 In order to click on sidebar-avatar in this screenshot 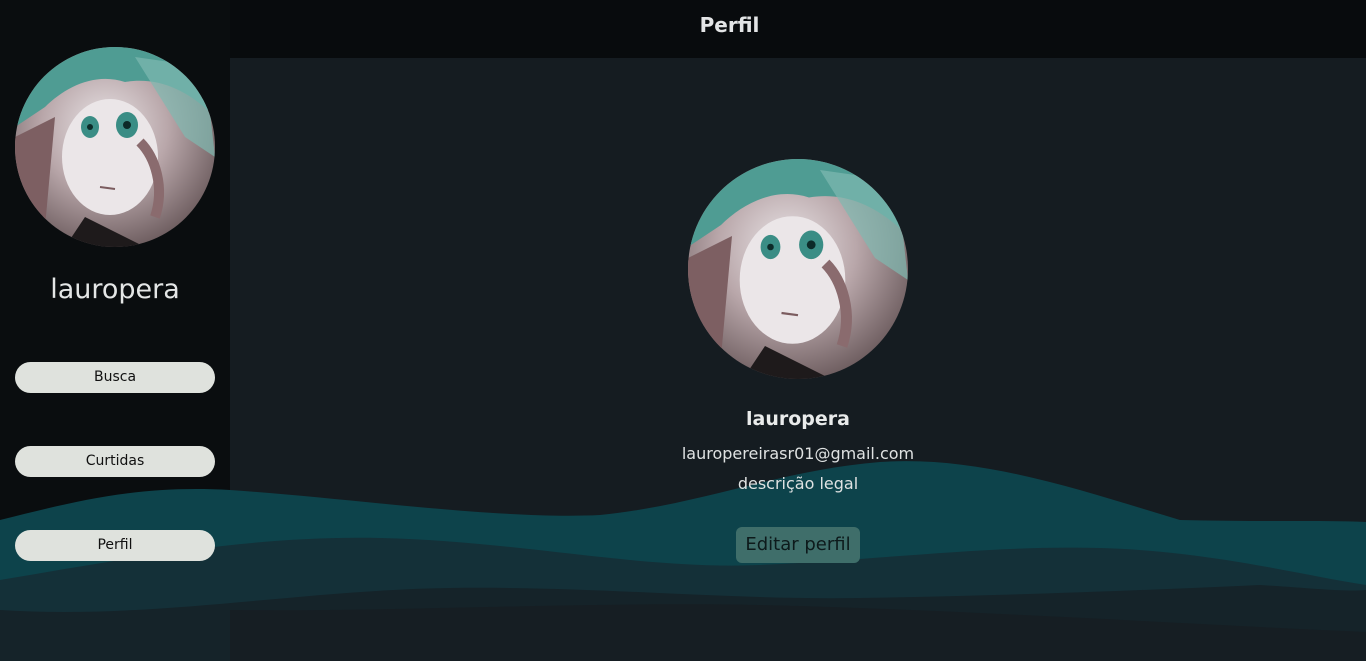, I will do `click(115, 147)`.